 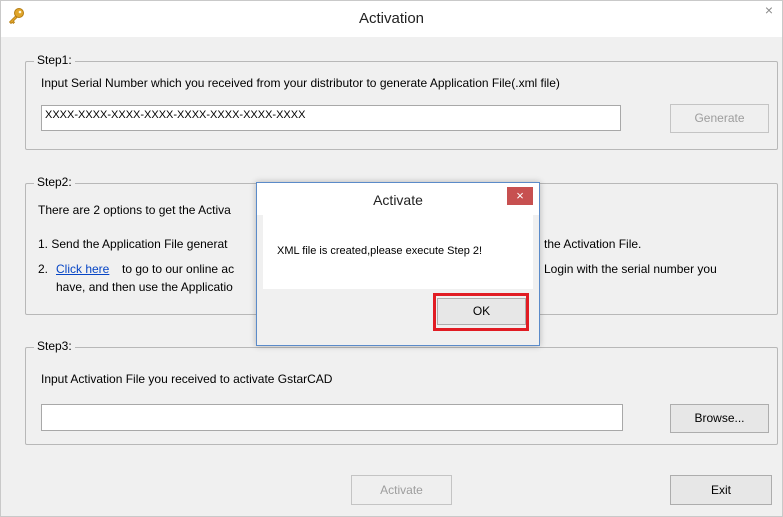 I want to click on dialog-title-bar: Activate ×, so click(x=398, y=199).